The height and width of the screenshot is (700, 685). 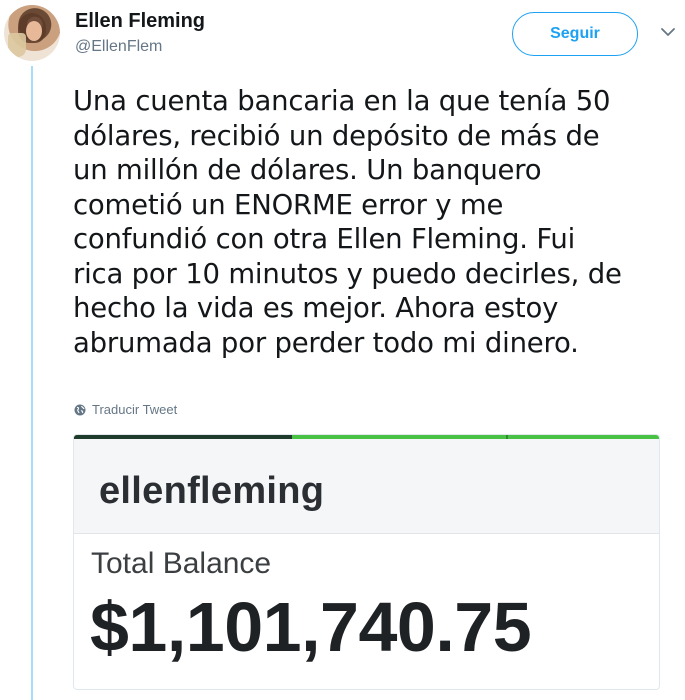 I want to click on avatar-glass, so click(x=17, y=45).